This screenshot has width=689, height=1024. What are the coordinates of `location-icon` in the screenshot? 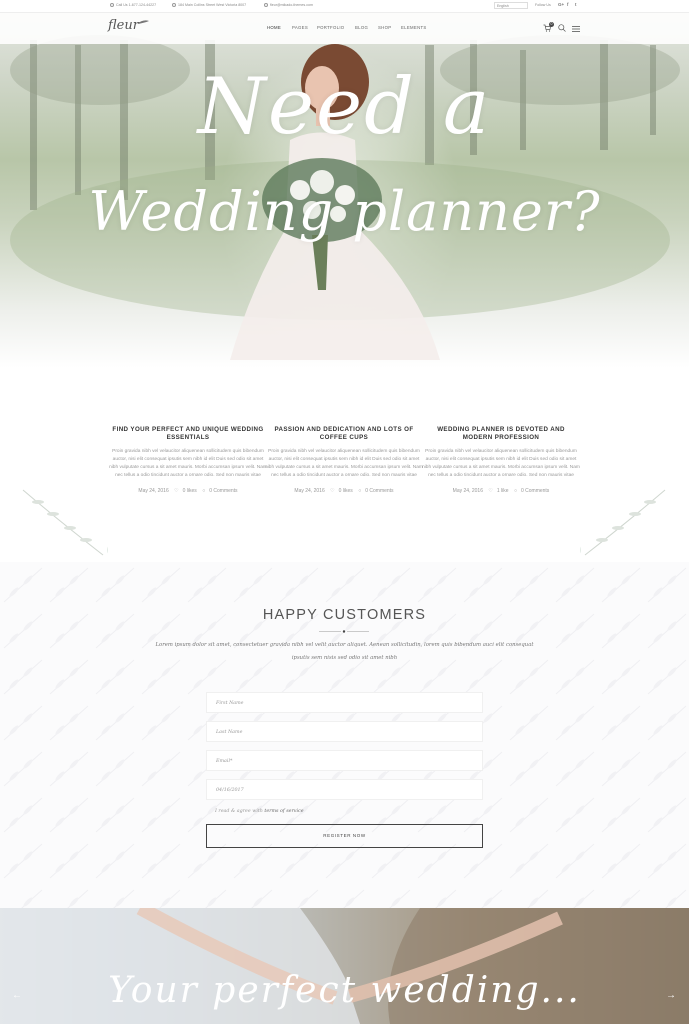 It's located at (174, 5).